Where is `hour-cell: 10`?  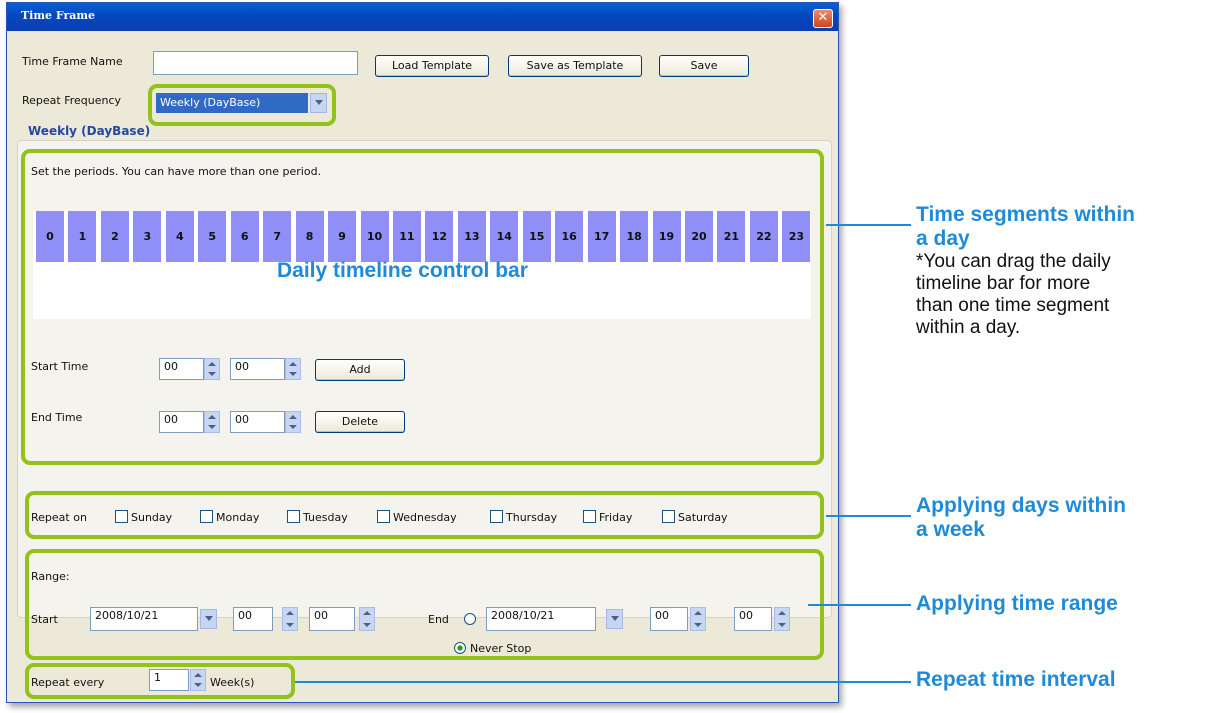 hour-cell: 10 is located at coordinates (374, 236).